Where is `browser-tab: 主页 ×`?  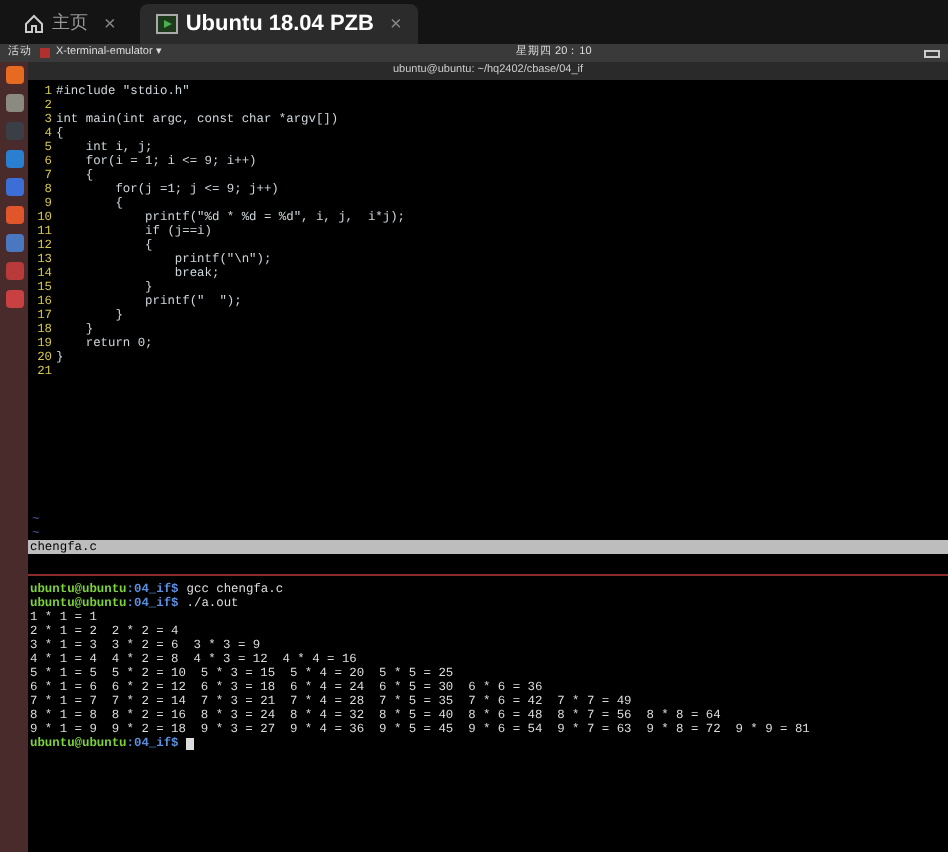 browser-tab: 主页 × is located at coordinates (70, 24).